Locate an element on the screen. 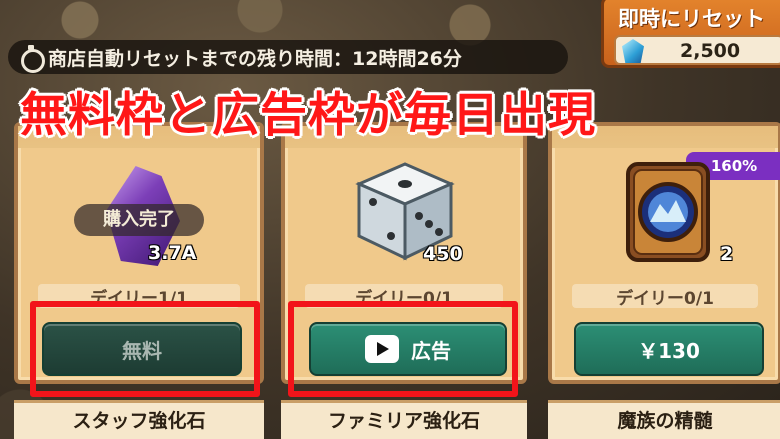  highlight-frame-free is located at coordinates (145, 349).